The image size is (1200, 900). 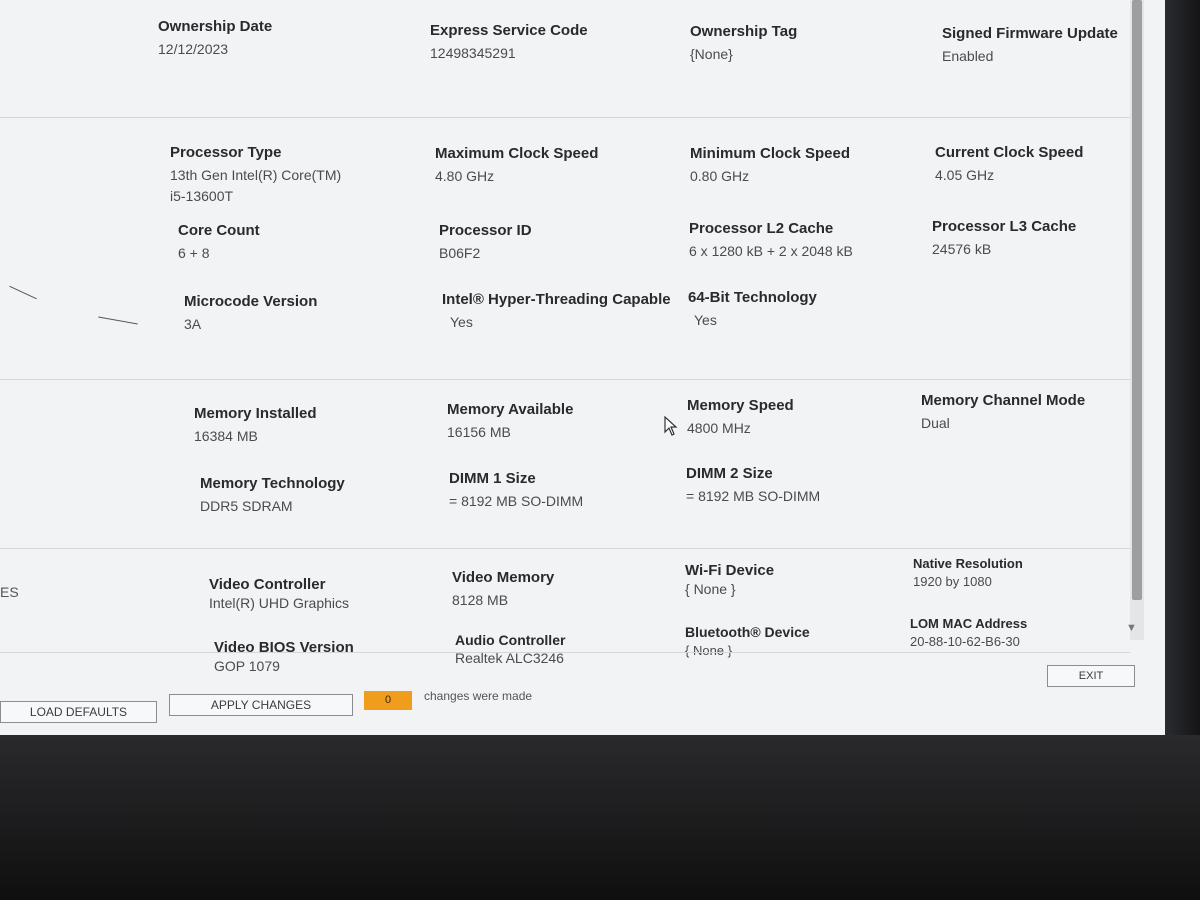 What do you see at coordinates (711, 54) in the screenshot?
I see `ownership-tag-value: {None}` at bounding box center [711, 54].